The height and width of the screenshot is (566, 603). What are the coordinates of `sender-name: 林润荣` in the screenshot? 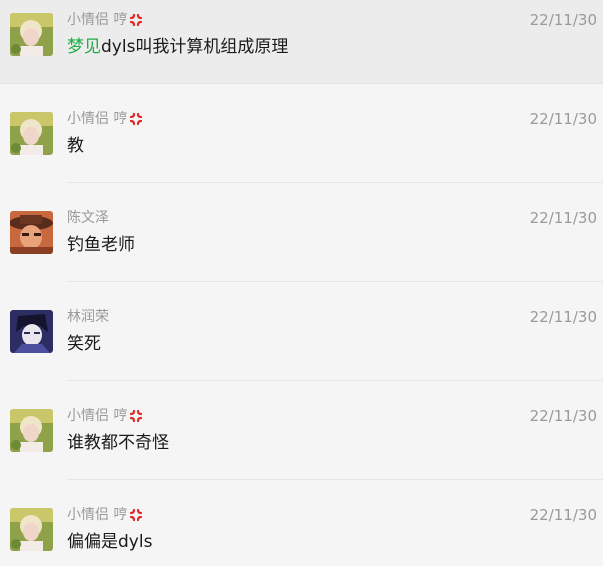 It's located at (88, 317).